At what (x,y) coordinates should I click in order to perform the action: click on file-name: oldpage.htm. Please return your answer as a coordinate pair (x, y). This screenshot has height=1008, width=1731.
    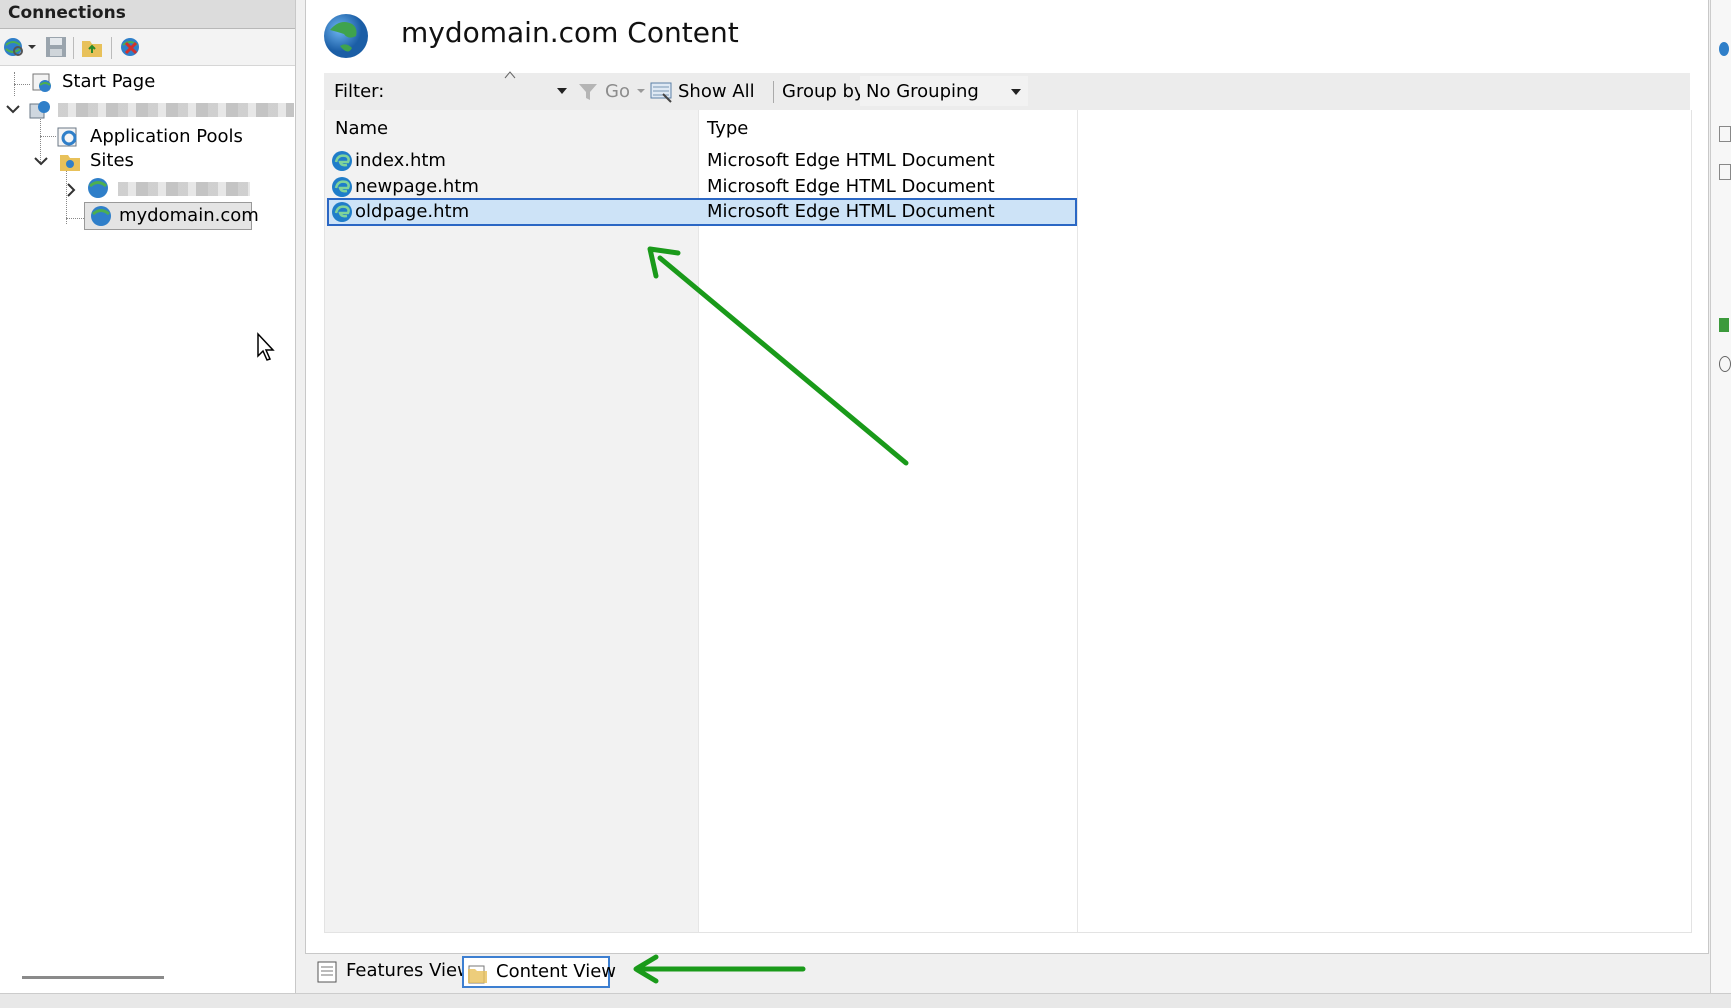
    Looking at the image, I should click on (412, 211).